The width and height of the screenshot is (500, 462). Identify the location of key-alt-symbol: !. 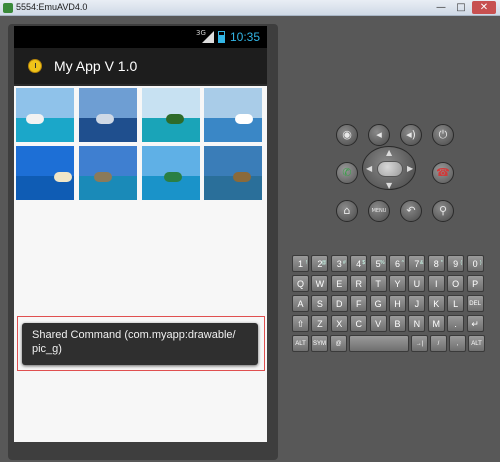
(306, 263).